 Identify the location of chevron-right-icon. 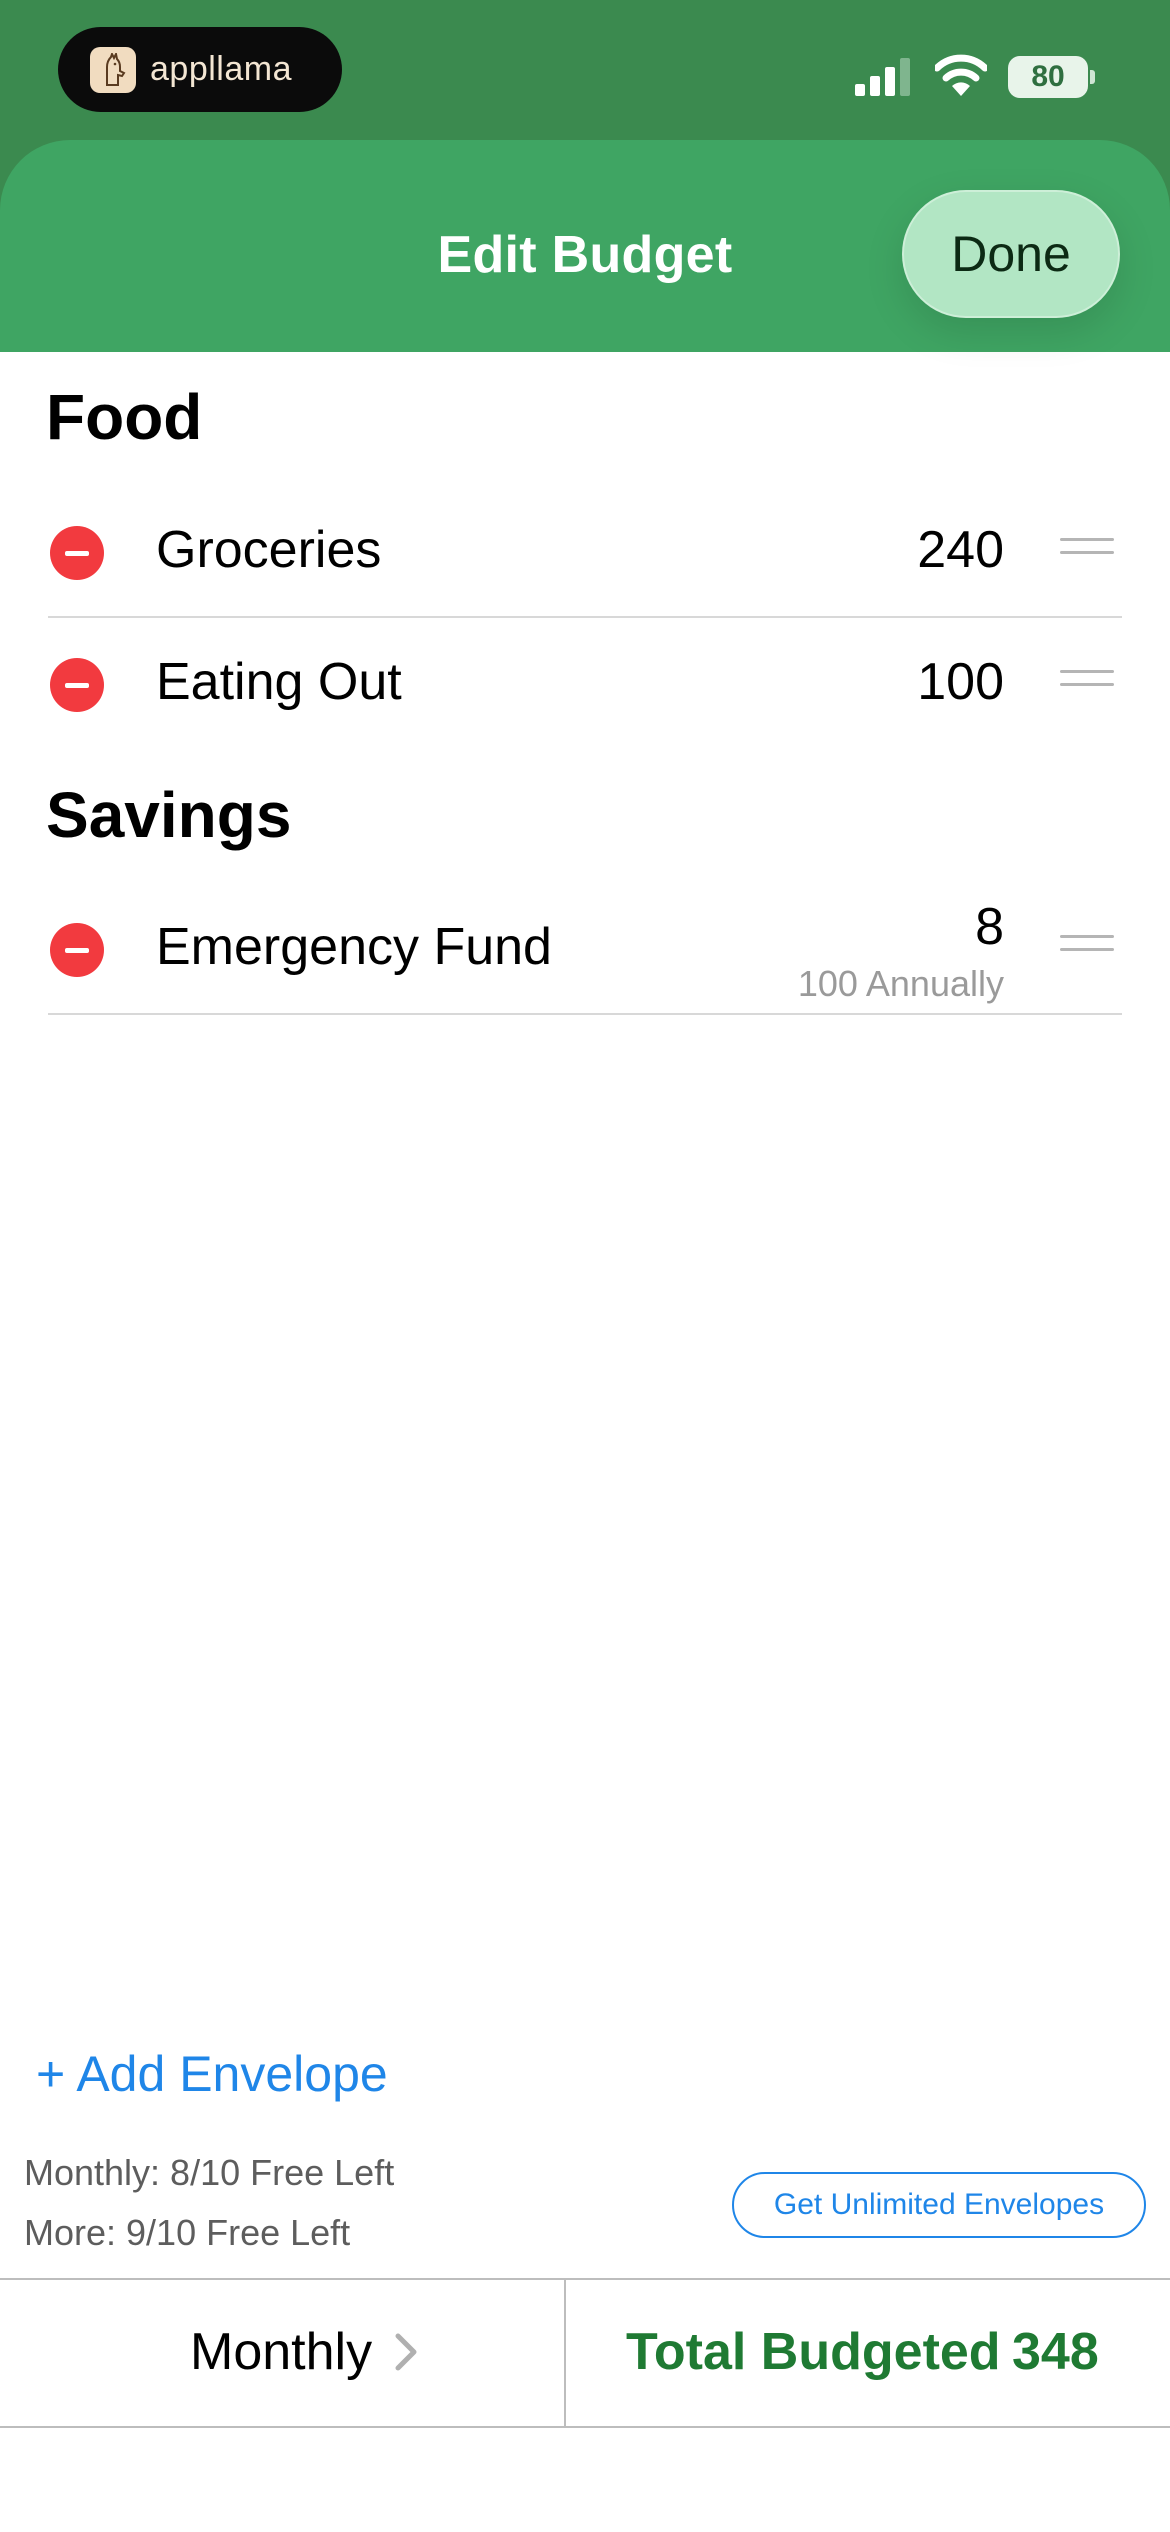
(406, 2352).